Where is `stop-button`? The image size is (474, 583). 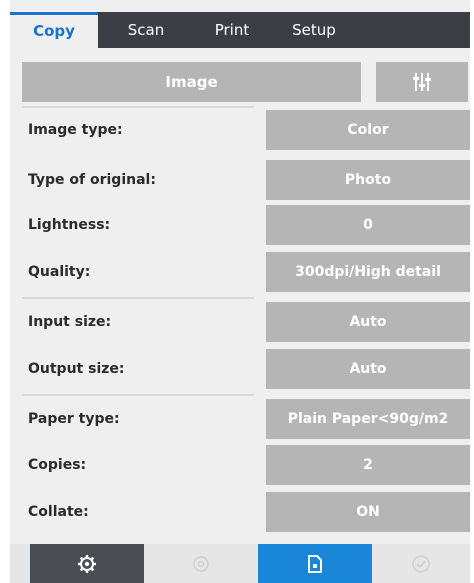 stop-button is located at coordinates (201, 563).